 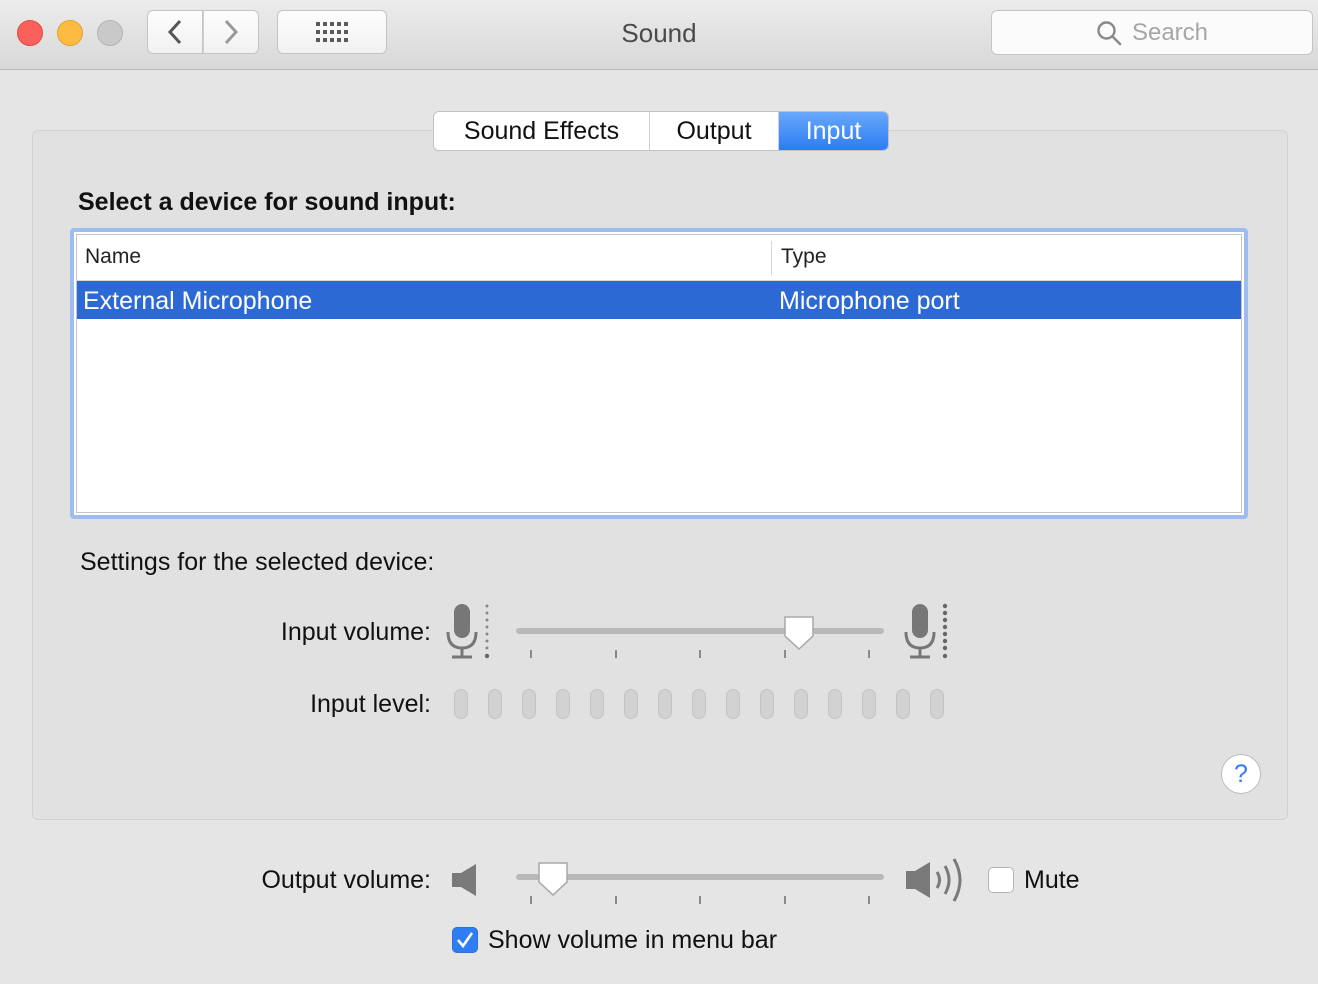 I want to click on device-name-cell: External Microphone, so click(x=198, y=301).